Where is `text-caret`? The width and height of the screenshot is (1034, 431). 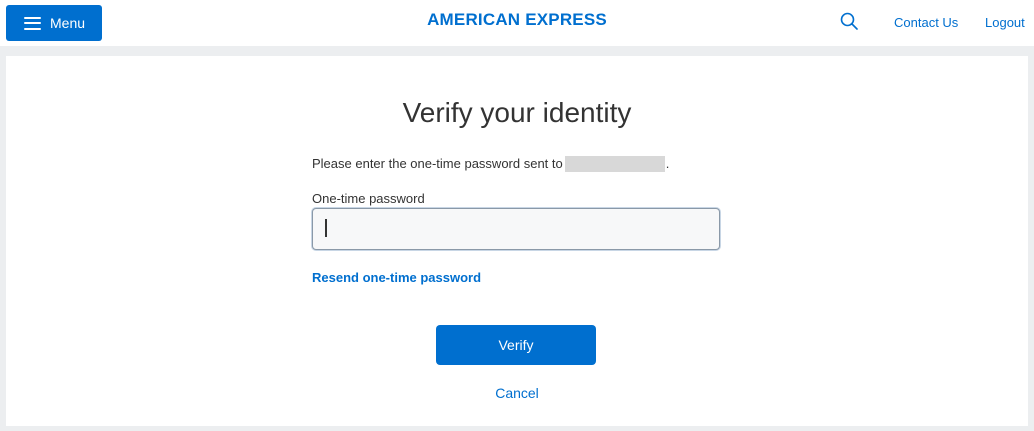
text-caret is located at coordinates (326, 228).